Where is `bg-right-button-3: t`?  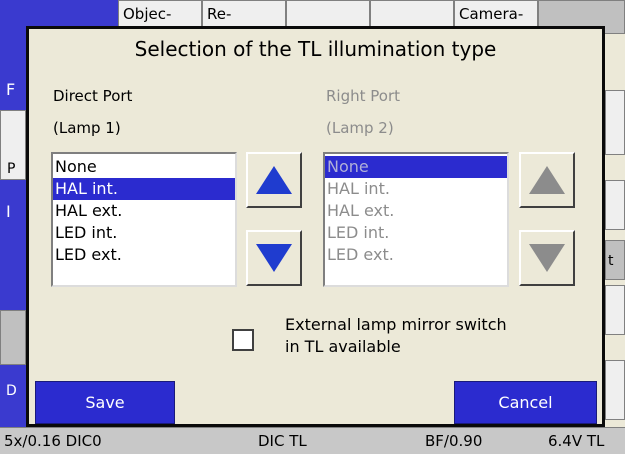
bg-right-button-3: t is located at coordinates (615, 260).